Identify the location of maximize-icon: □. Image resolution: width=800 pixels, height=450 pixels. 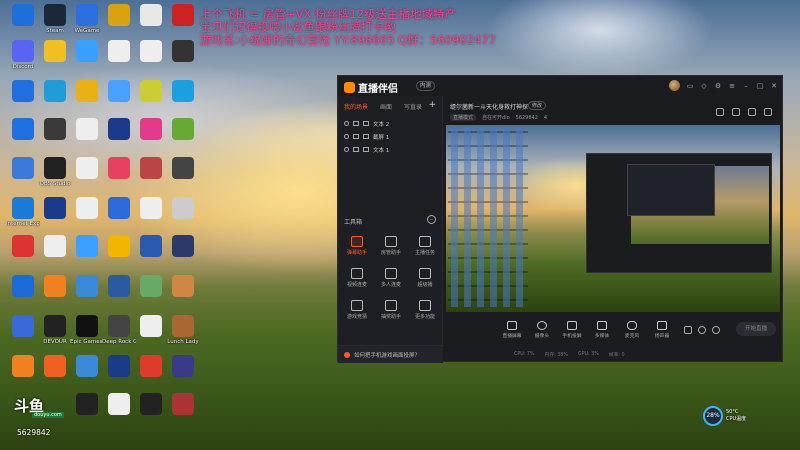
(760, 86).